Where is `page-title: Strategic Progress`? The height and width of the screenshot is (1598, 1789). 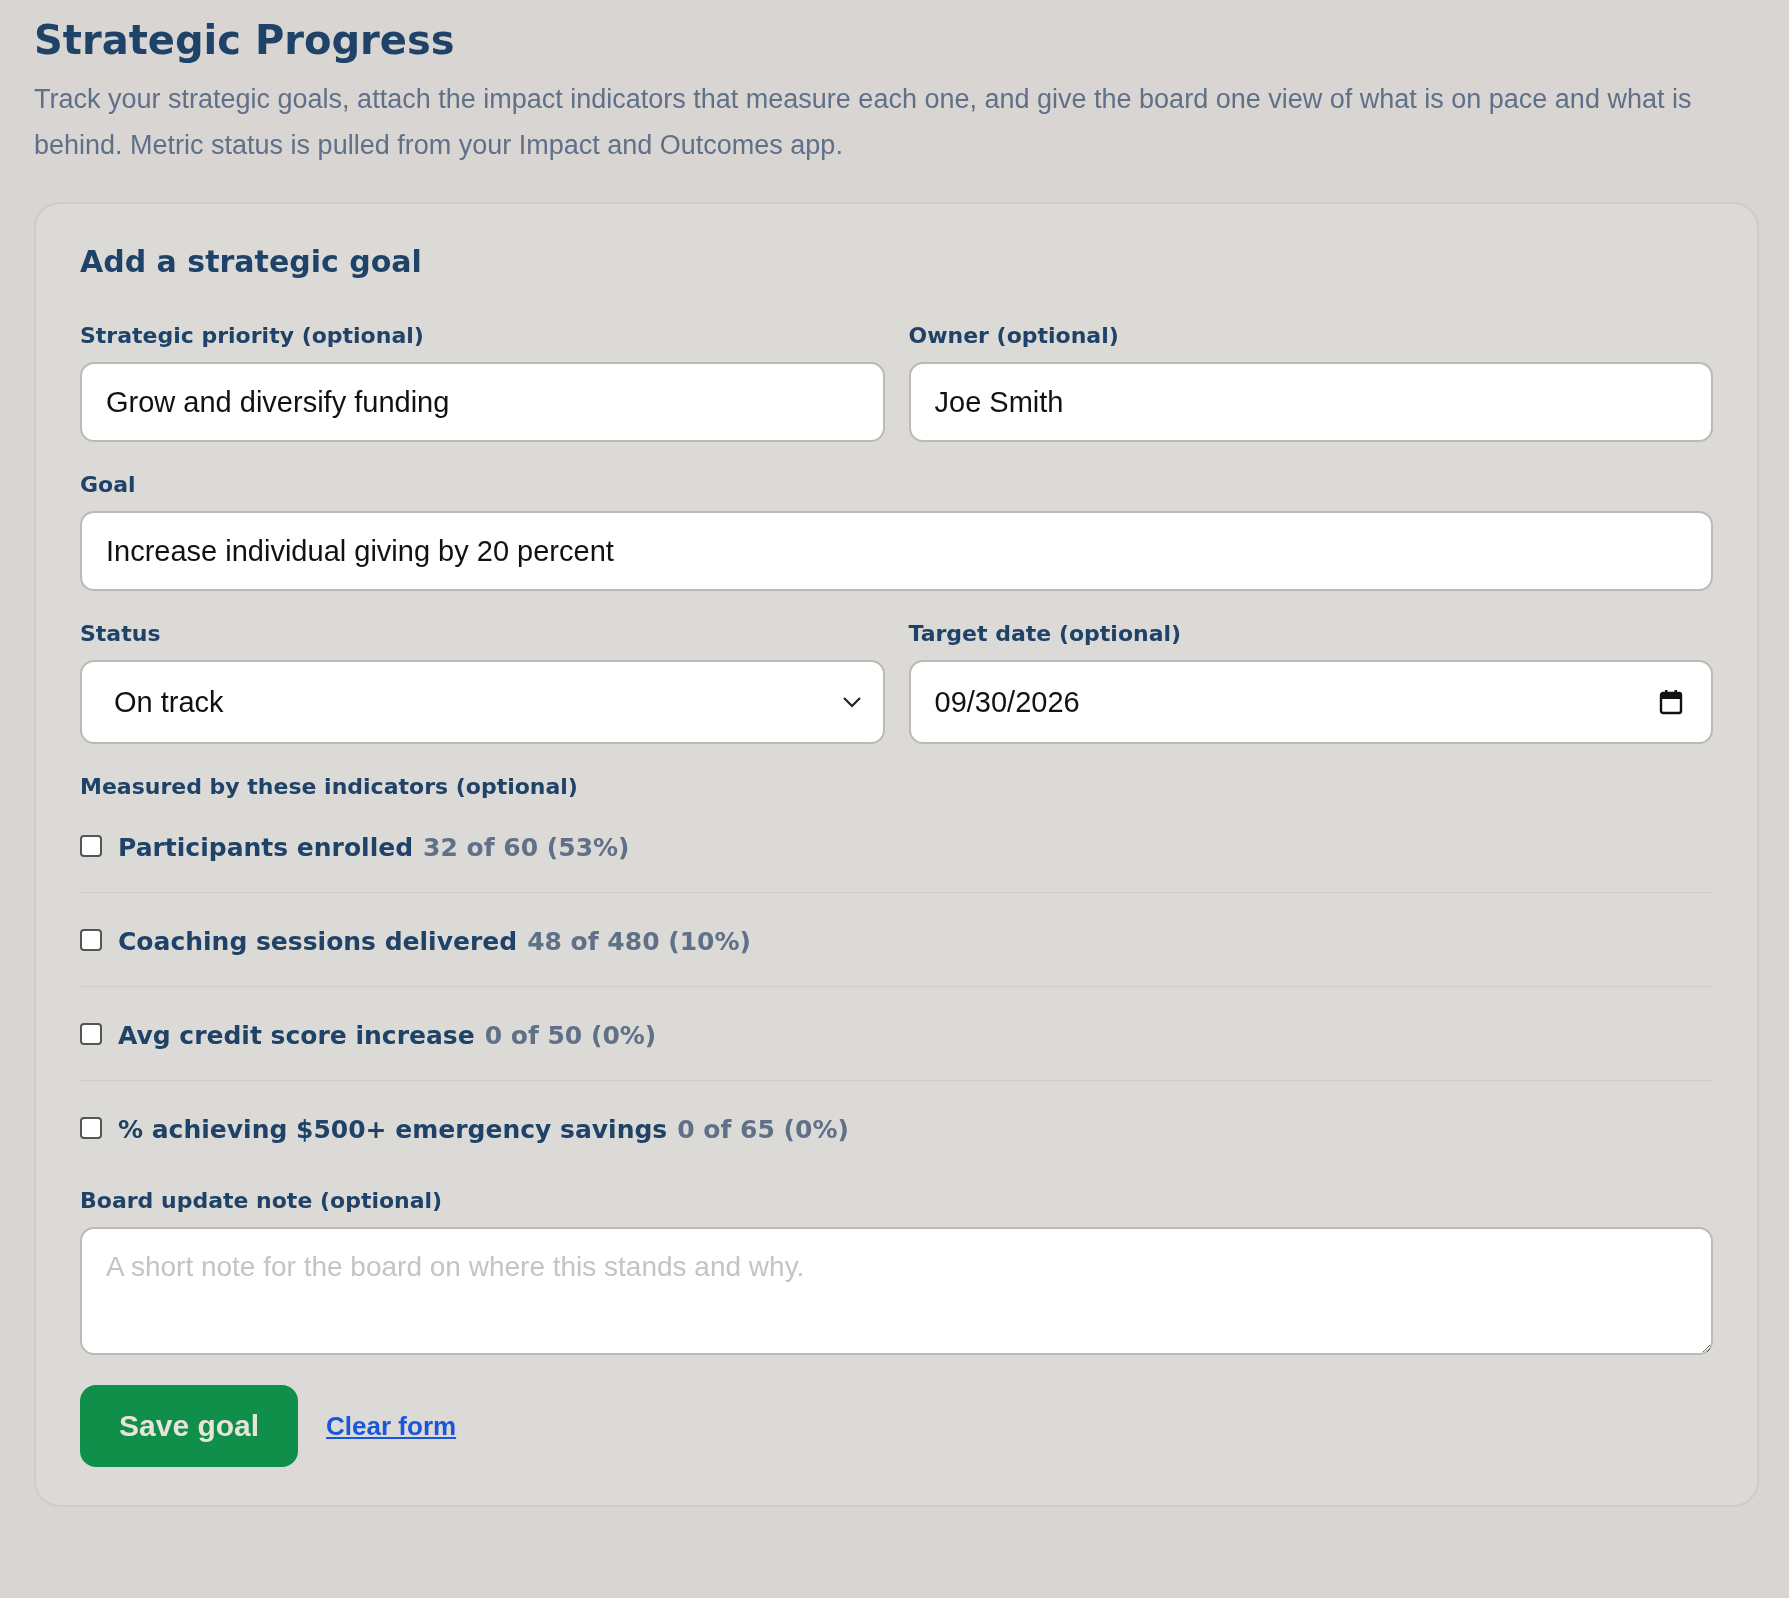 page-title: Strategic Progress is located at coordinates (245, 40).